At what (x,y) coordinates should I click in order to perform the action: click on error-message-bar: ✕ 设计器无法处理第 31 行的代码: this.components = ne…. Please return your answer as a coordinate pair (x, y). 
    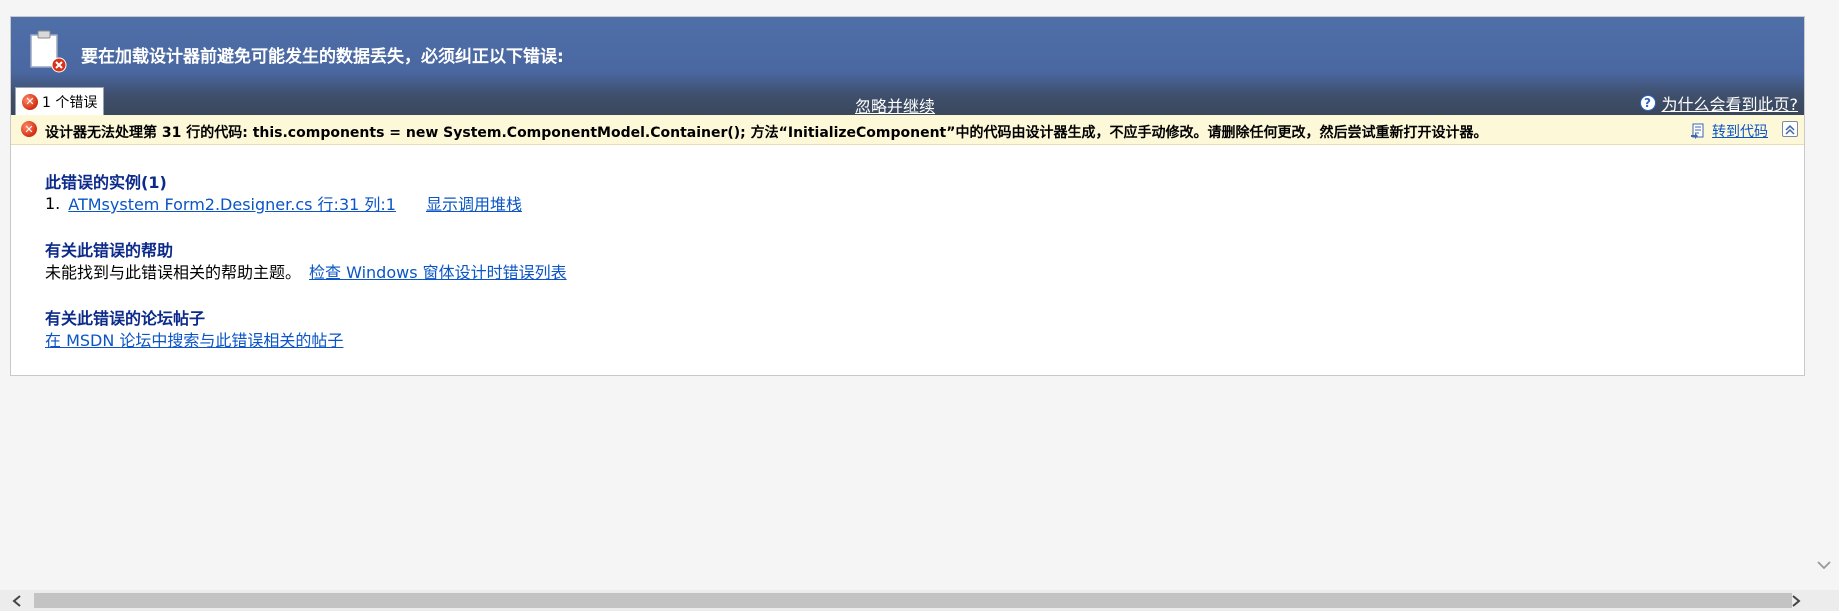
    Looking at the image, I should click on (907, 130).